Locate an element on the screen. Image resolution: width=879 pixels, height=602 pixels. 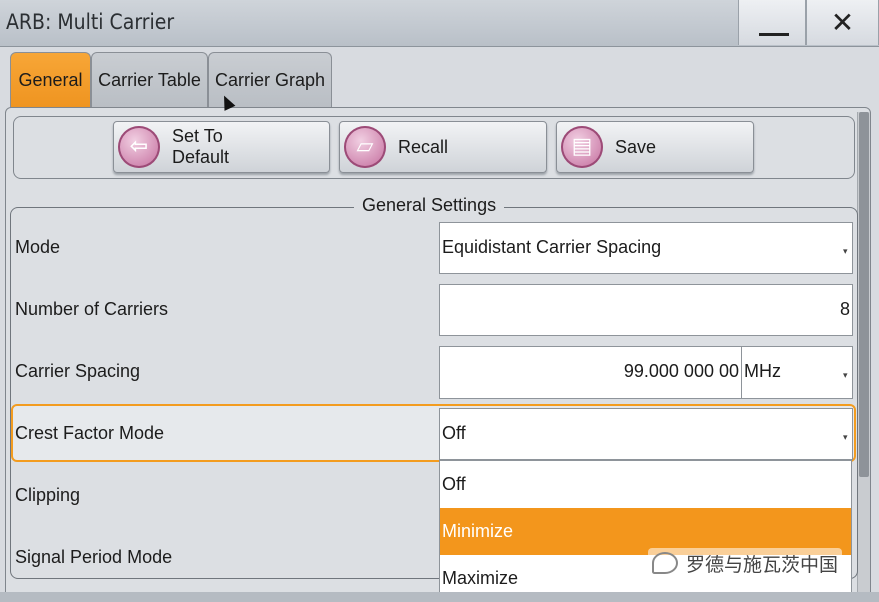
carrier-spacing-value: 99.000 000 00 is located at coordinates (681, 371).